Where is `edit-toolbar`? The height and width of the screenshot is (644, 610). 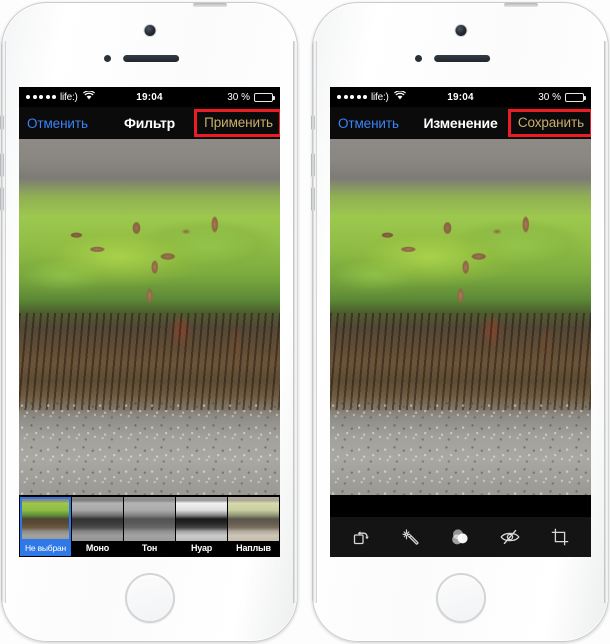 edit-toolbar is located at coordinates (460, 537).